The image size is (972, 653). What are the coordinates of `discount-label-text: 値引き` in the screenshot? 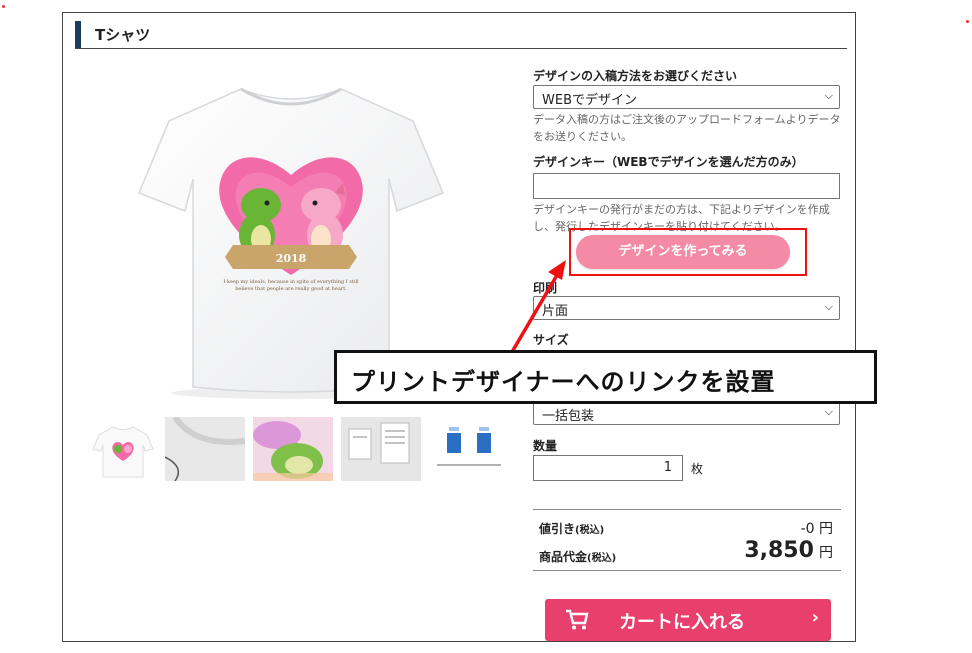 It's located at (557, 529).